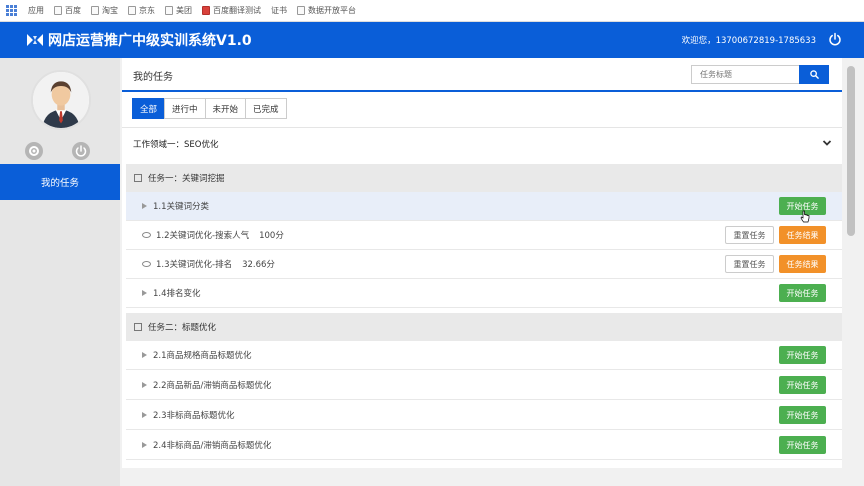 The width and height of the screenshot is (864, 486). I want to click on task-label: 2.1商品规格商品标题优化, so click(202, 356).